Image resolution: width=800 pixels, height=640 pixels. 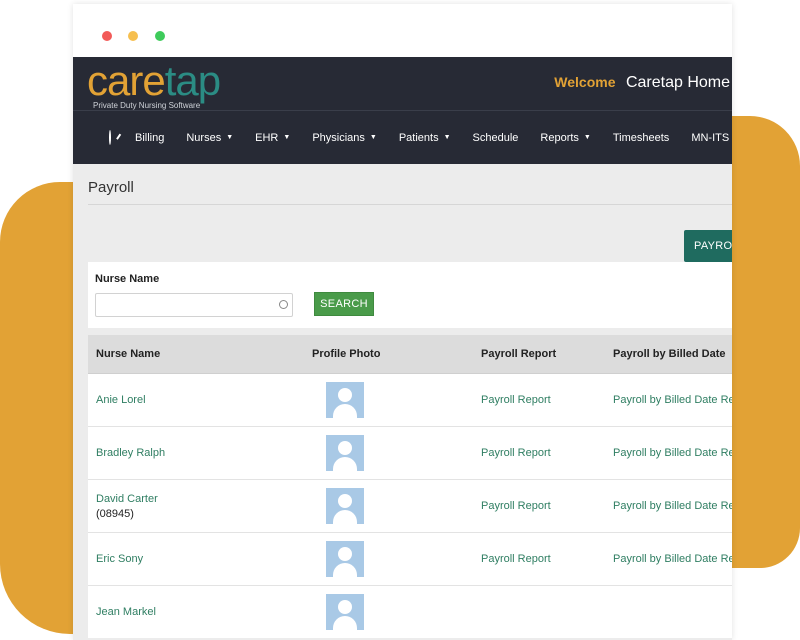 I want to click on nav-reports: Reports ▼, so click(x=565, y=138).